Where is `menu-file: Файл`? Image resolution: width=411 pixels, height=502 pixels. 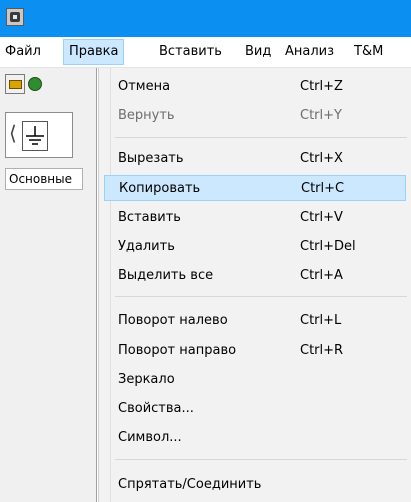
menu-file: Файл is located at coordinates (23, 52).